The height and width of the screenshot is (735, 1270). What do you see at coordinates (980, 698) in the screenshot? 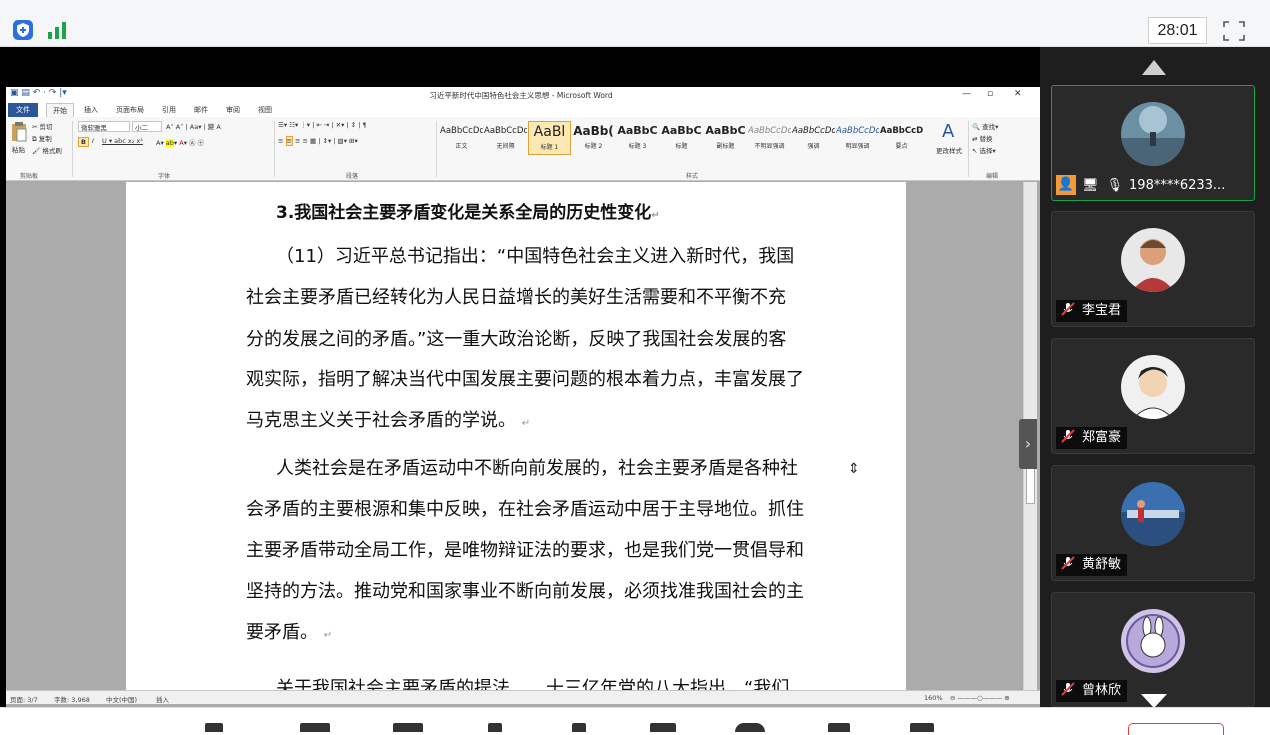
I see `zoom-slider: ⊖ ———○——— ⊕` at bounding box center [980, 698].